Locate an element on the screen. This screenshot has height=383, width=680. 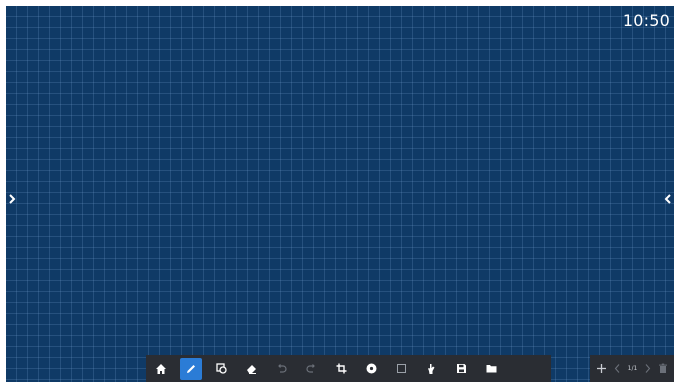
undo-icon is located at coordinates (282, 368).